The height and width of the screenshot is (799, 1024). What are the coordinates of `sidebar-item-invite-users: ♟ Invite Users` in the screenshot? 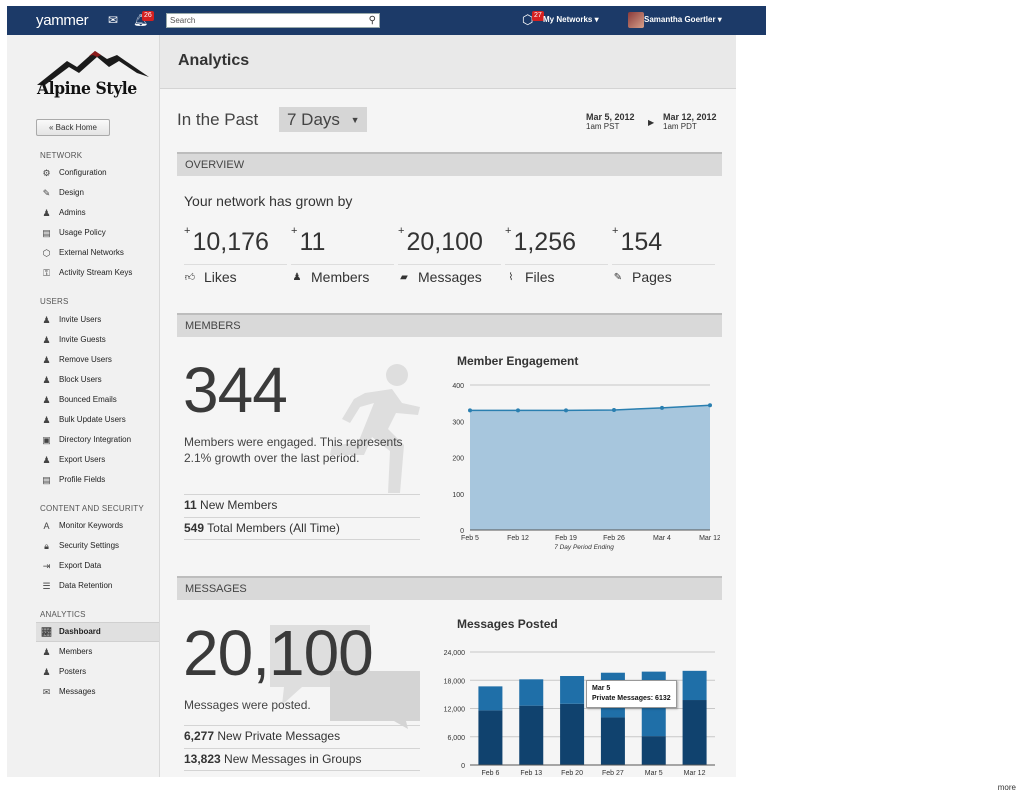 It's located at (70, 320).